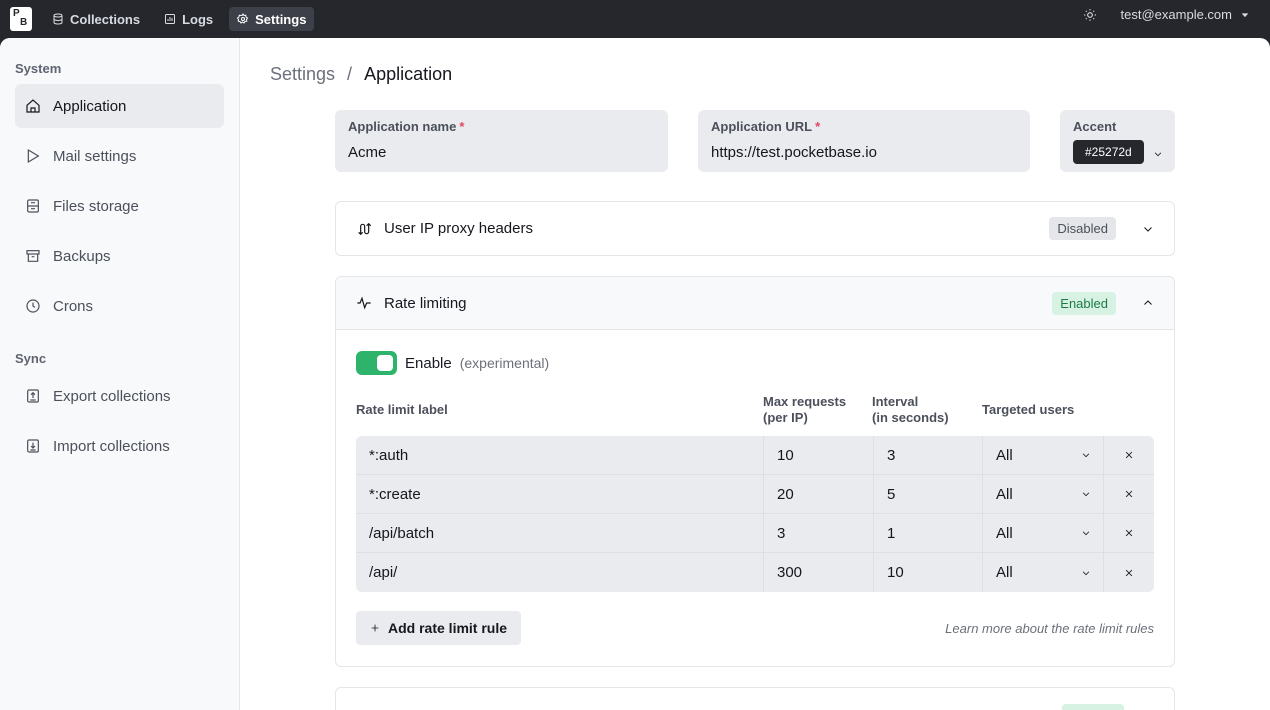 The height and width of the screenshot is (710, 1270). I want to click on top-right: test@example.com, so click(1166, 14).